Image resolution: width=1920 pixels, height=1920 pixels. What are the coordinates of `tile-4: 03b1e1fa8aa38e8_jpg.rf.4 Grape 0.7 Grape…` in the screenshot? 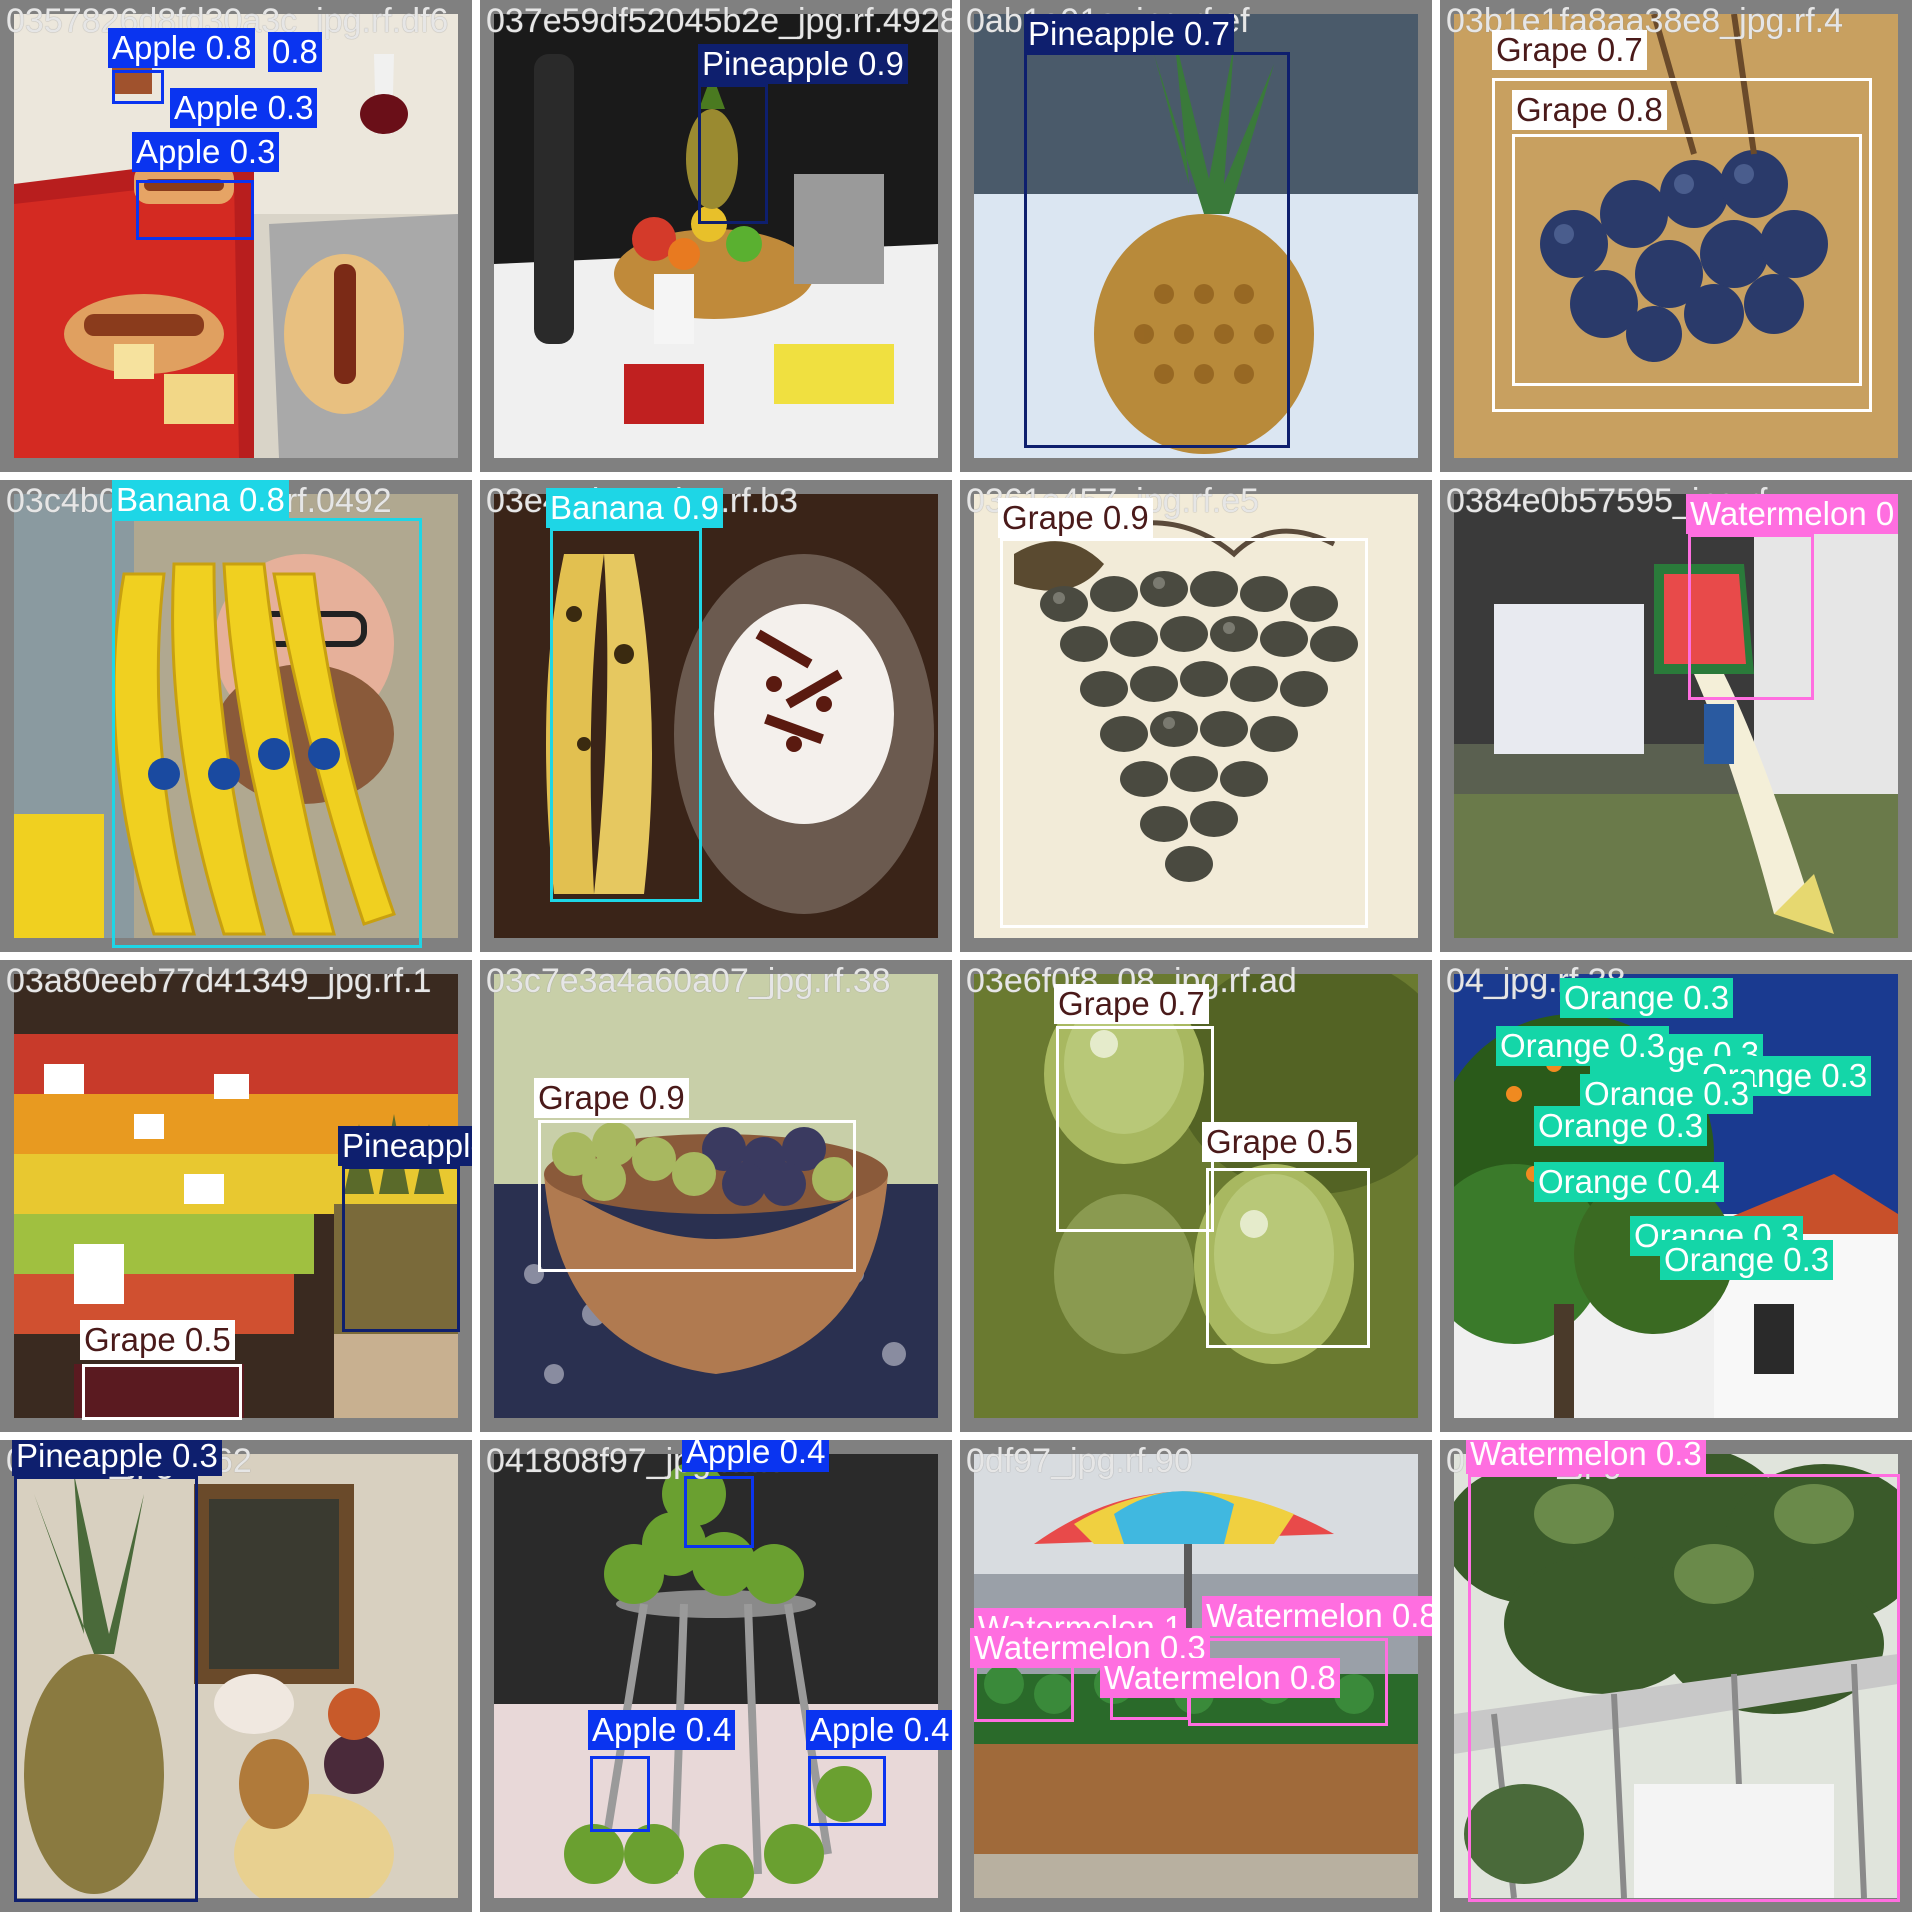 It's located at (1676, 236).